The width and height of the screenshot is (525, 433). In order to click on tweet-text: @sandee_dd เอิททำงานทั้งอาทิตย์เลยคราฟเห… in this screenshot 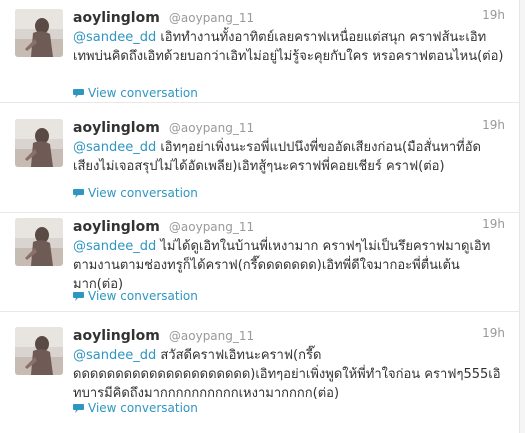, I will do `click(289, 47)`.